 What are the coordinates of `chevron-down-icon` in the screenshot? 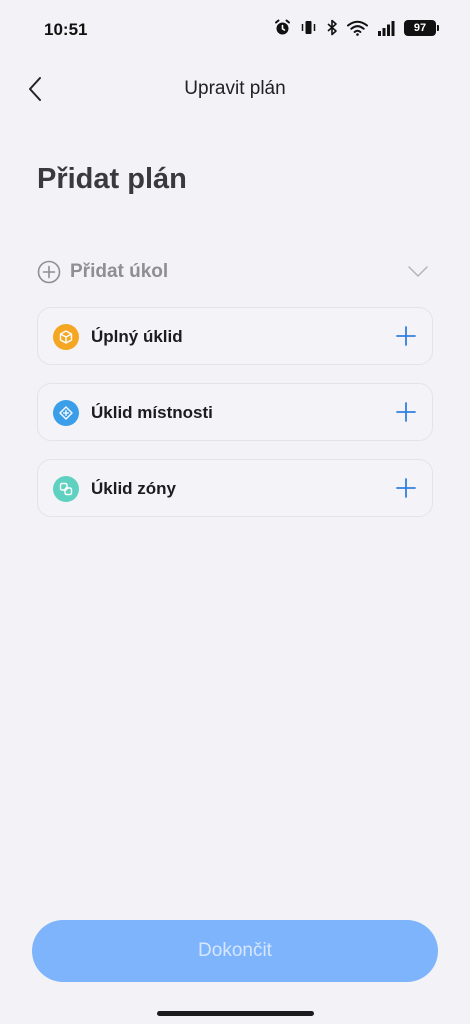 It's located at (418, 272).